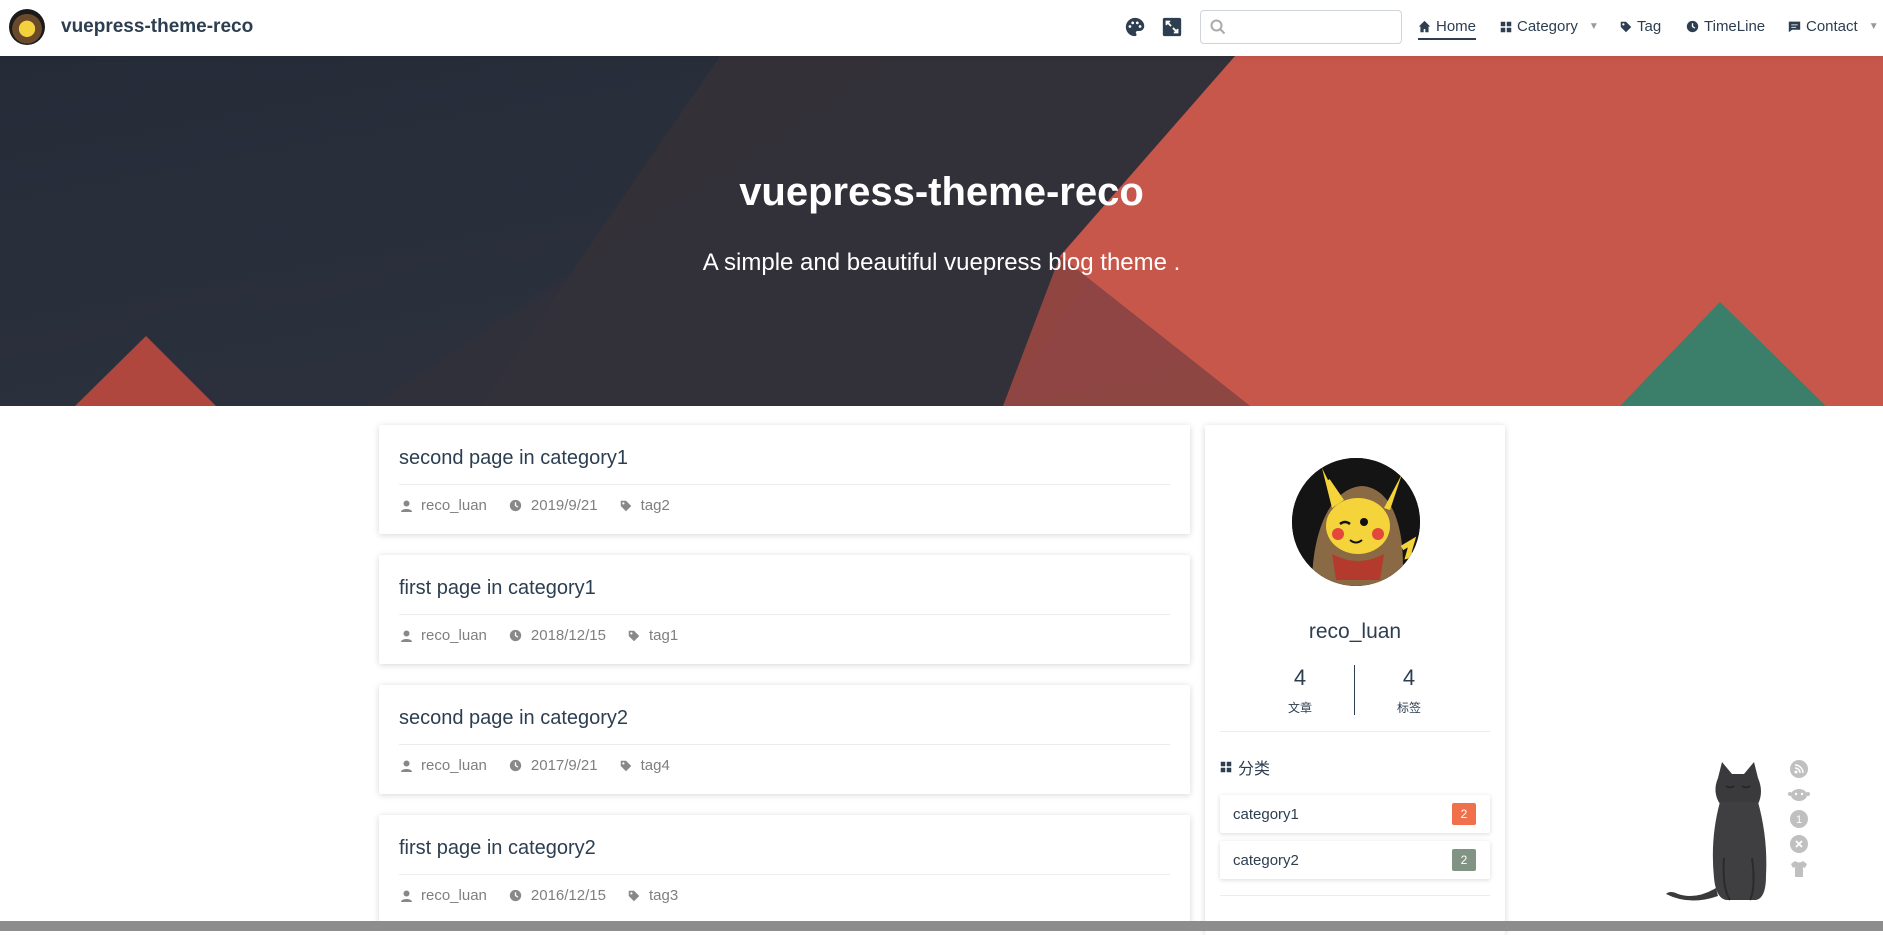  Describe the element at coordinates (568, 635) in the screenshot. I see `post-date: 2018/12/15` at that location.